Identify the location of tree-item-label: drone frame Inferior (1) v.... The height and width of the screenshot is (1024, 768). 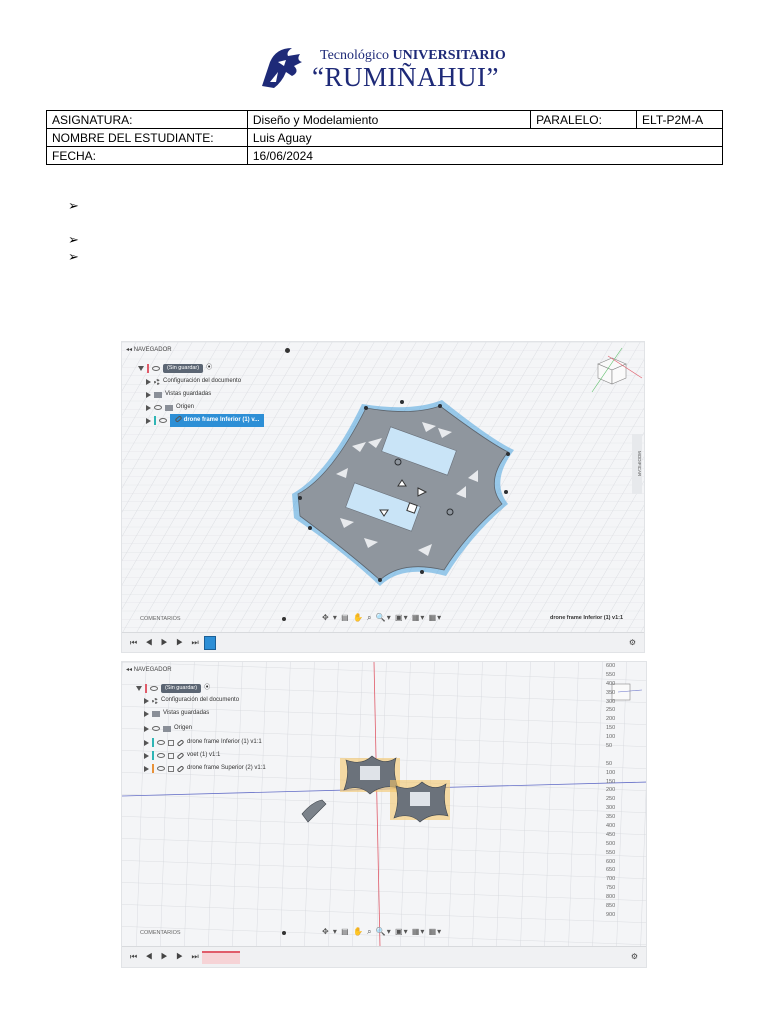
(217, 420).